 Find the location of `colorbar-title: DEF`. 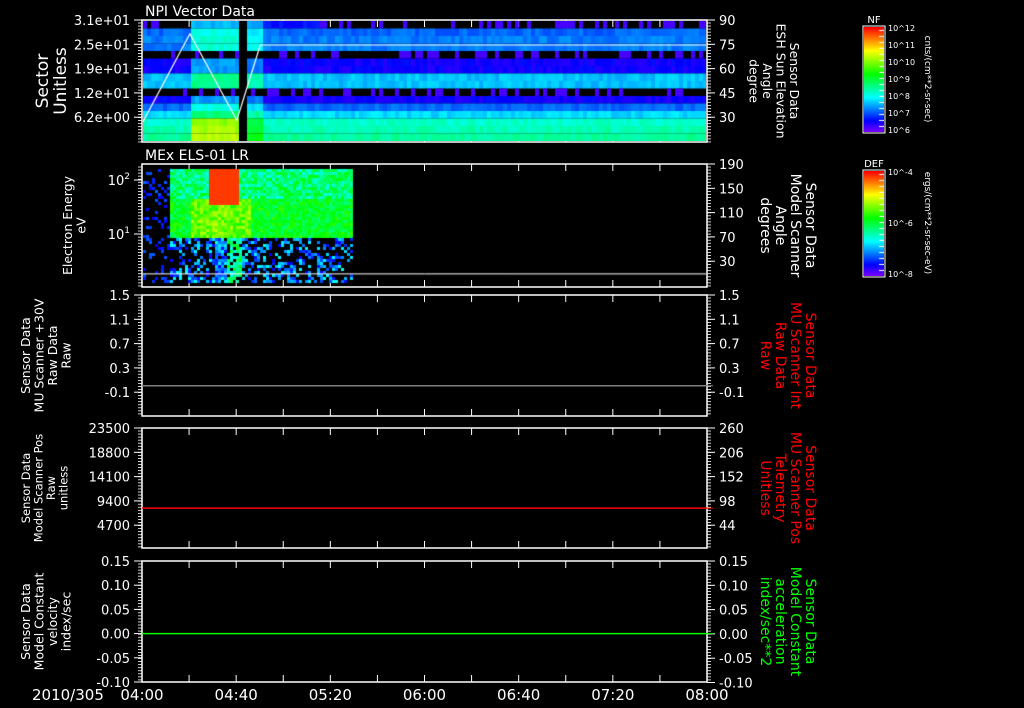

colorbar-title: DEF is located at coordinates (874, 164).